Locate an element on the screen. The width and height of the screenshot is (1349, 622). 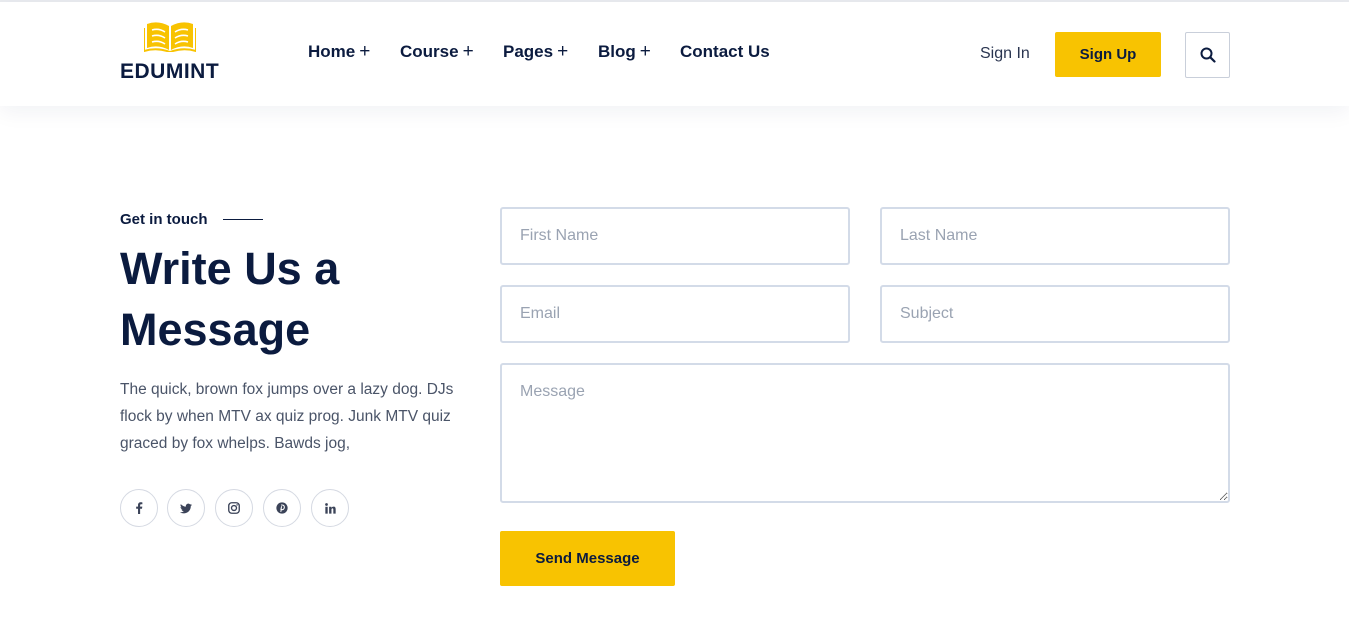
search-icon is located at coordinates (1208, 55).